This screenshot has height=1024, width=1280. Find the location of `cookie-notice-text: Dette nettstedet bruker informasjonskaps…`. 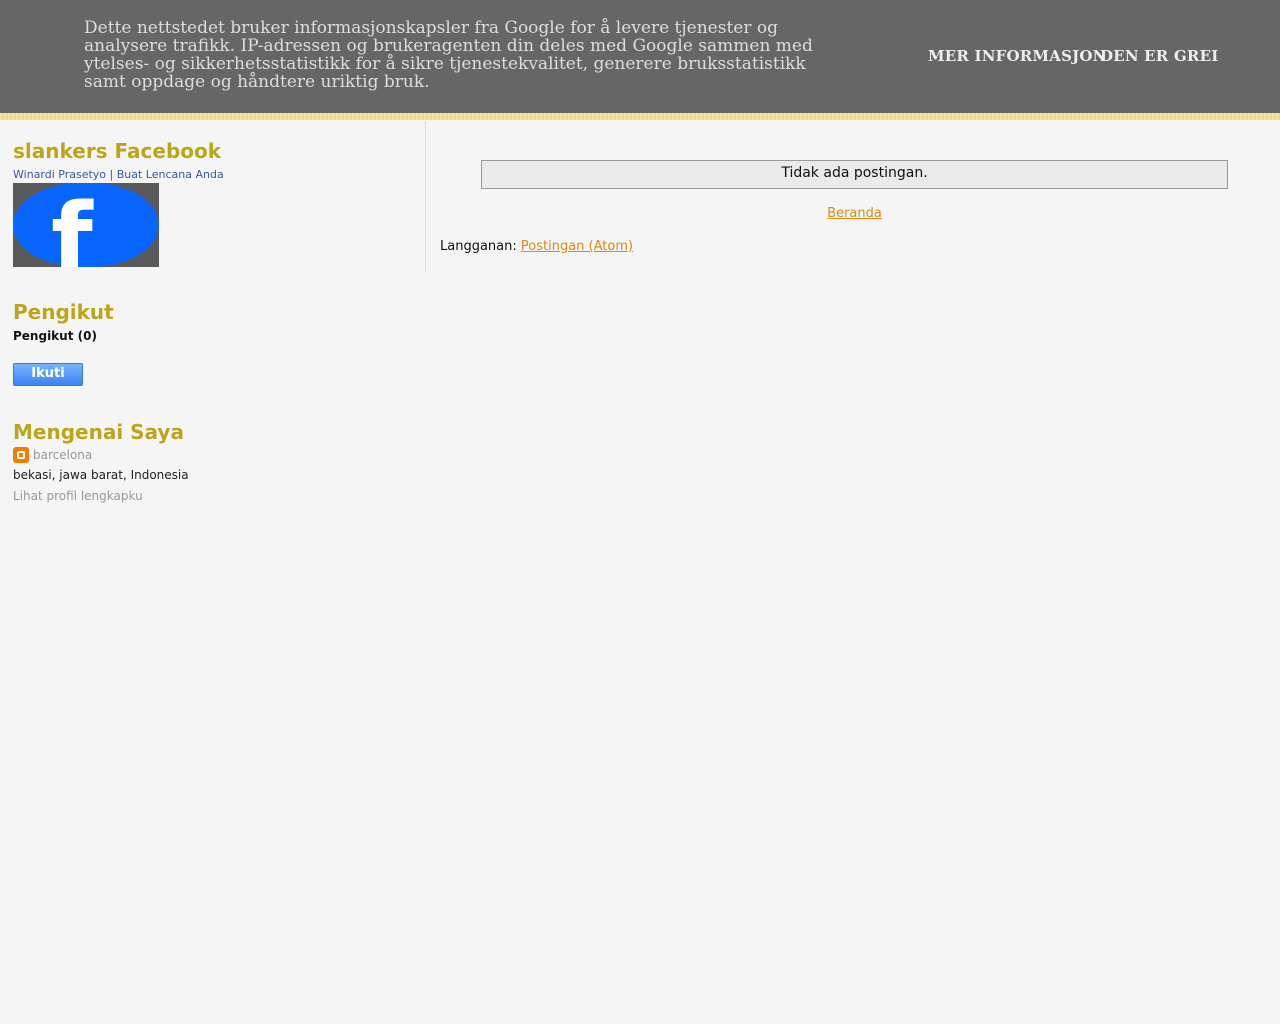

cookie-notice-text: Dette nettstedet bruker informasjonskaps… is located at coordinates (448, 55).